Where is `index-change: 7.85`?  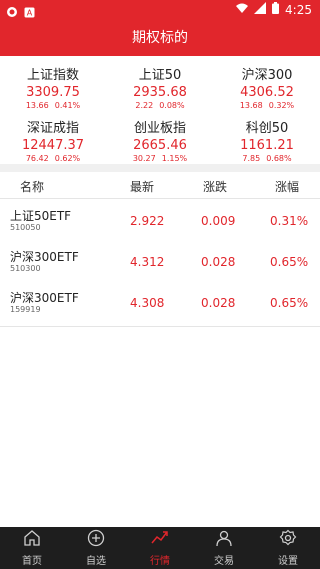 index-change: 7.85 is located at coordinates (251, 158).